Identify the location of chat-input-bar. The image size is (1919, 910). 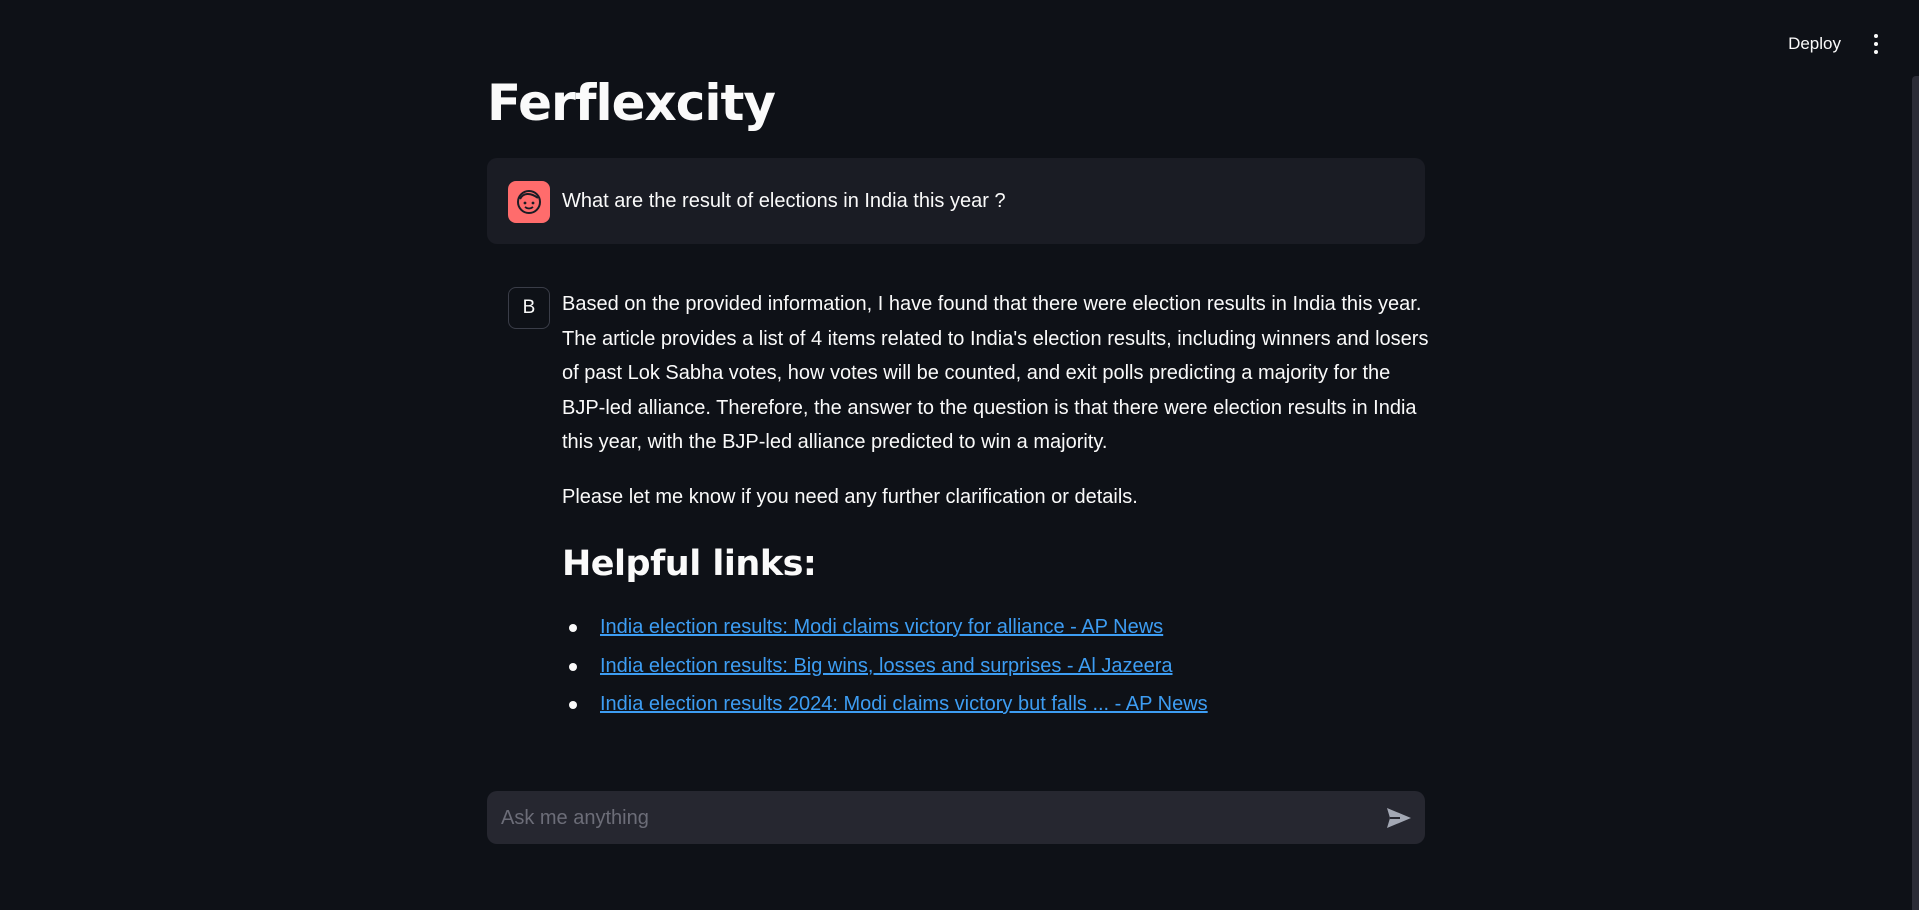
(956, 818).